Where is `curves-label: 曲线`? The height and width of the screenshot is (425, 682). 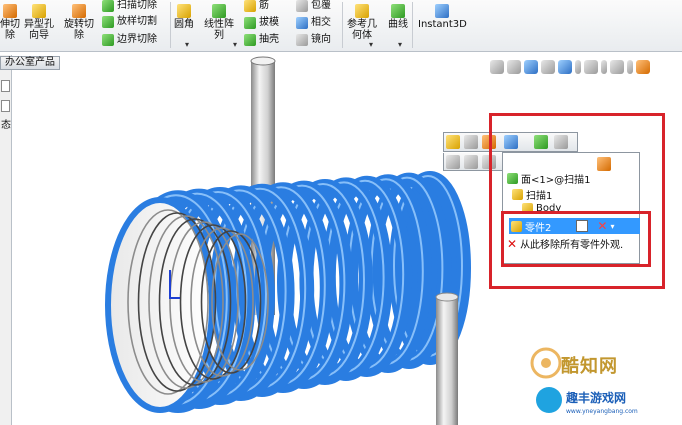 curves-label: 曲线 is located at coordinates (398, 24).